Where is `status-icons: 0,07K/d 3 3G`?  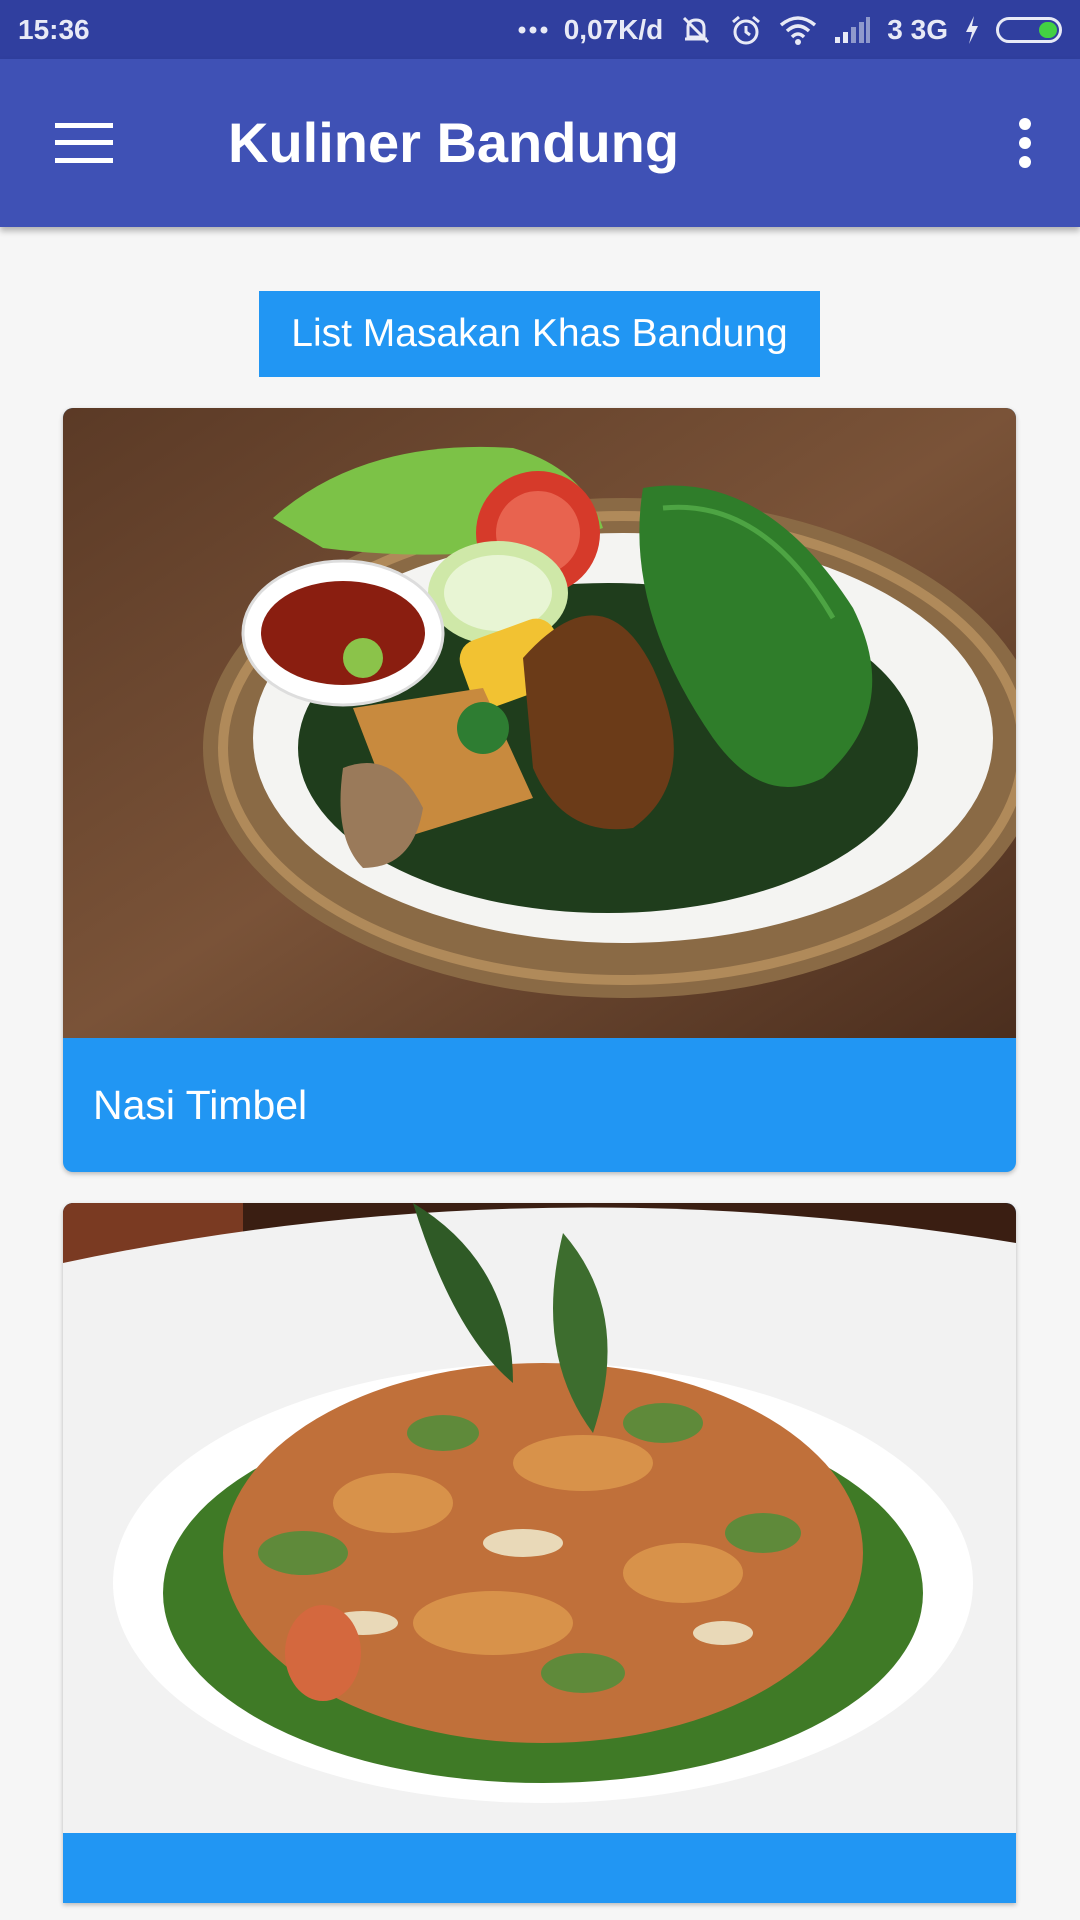
status-icons: 0,07K/d 3 3G is located at coordinates (790, 30).